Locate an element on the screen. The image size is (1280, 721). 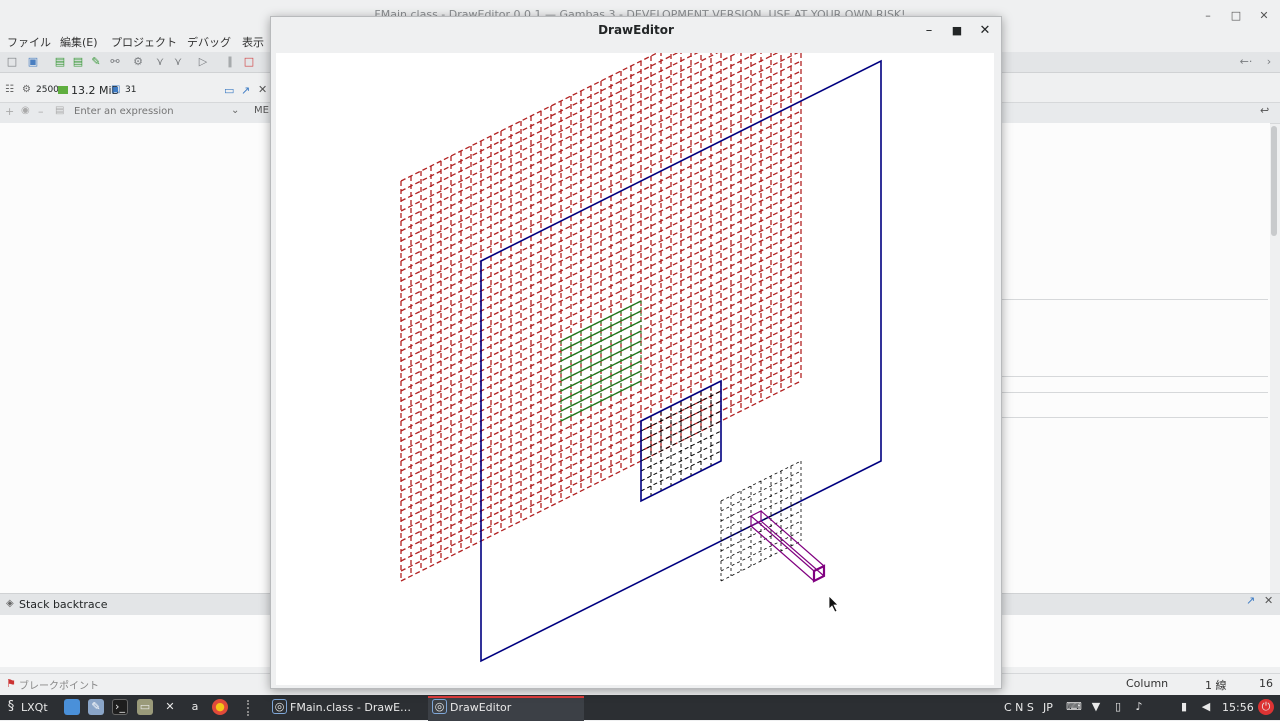
breakpoint-icon: ⚑ is located at coordinates (11, 683).